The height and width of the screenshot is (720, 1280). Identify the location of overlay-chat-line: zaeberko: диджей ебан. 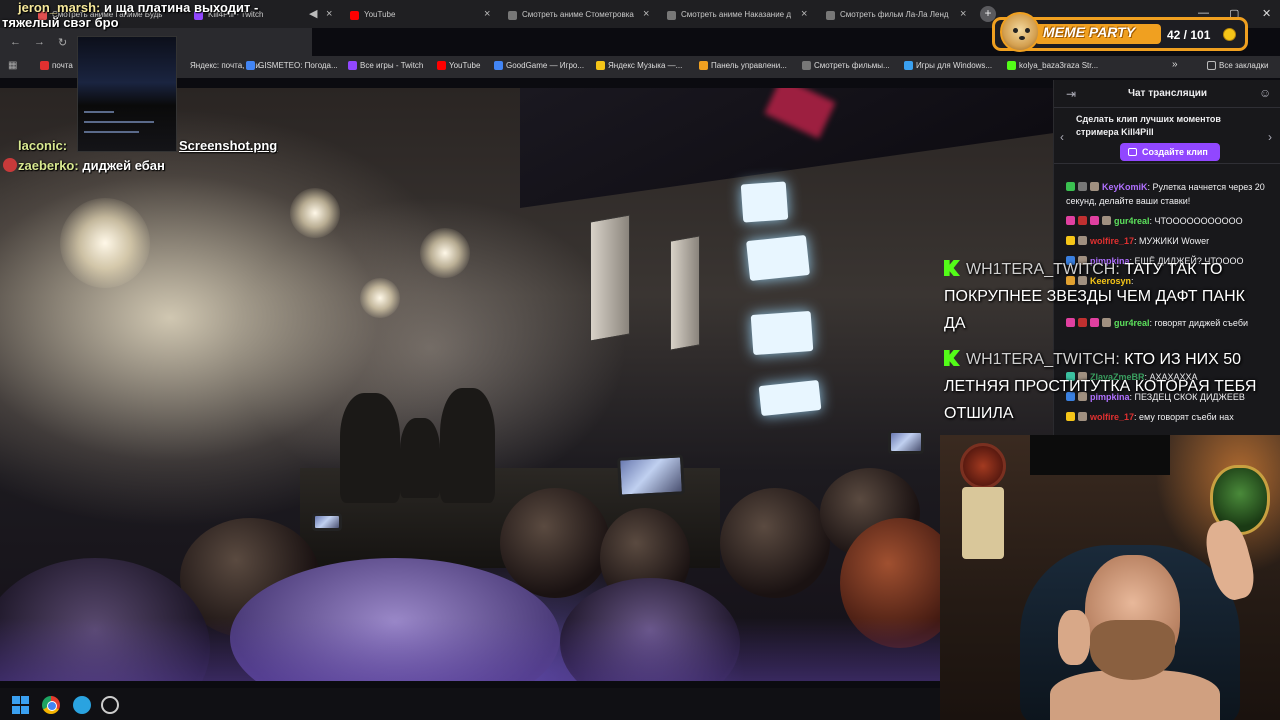
(91, 165).